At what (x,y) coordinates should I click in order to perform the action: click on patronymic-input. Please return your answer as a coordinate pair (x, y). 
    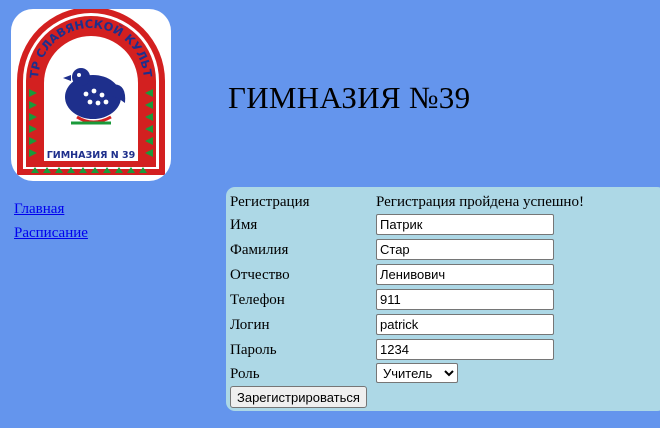
    Looking at the image, I should click on (465, 274).